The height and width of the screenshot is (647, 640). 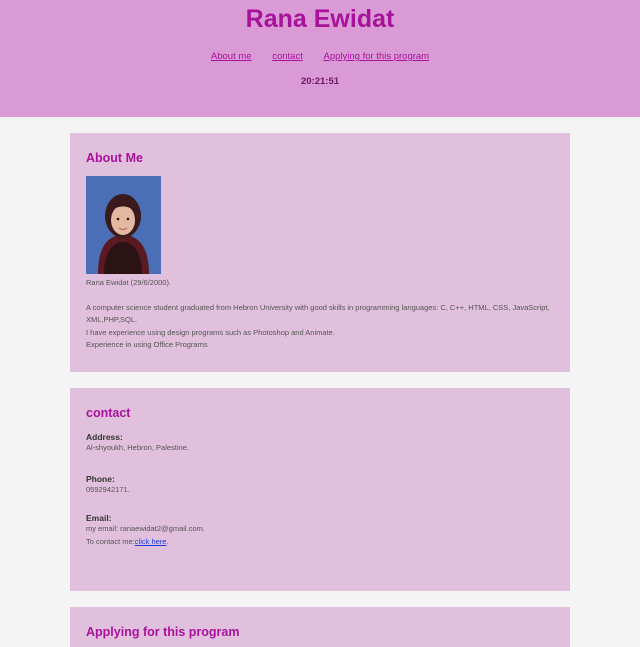 I want to click on address-label: Address:, so click(x=104, y=437).